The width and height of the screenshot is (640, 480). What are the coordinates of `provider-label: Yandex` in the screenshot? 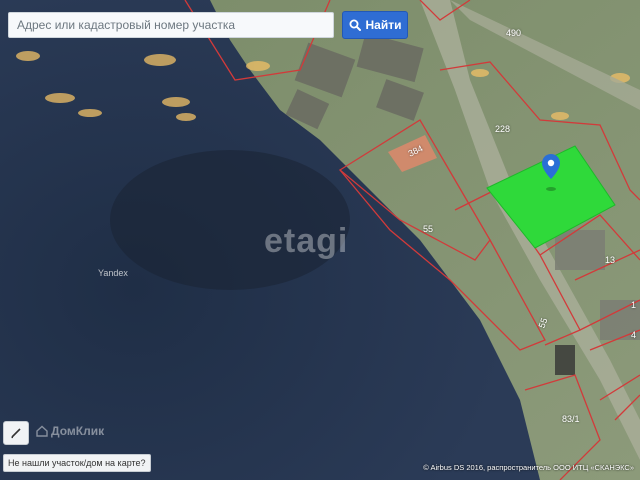 It's located at (113, 273).